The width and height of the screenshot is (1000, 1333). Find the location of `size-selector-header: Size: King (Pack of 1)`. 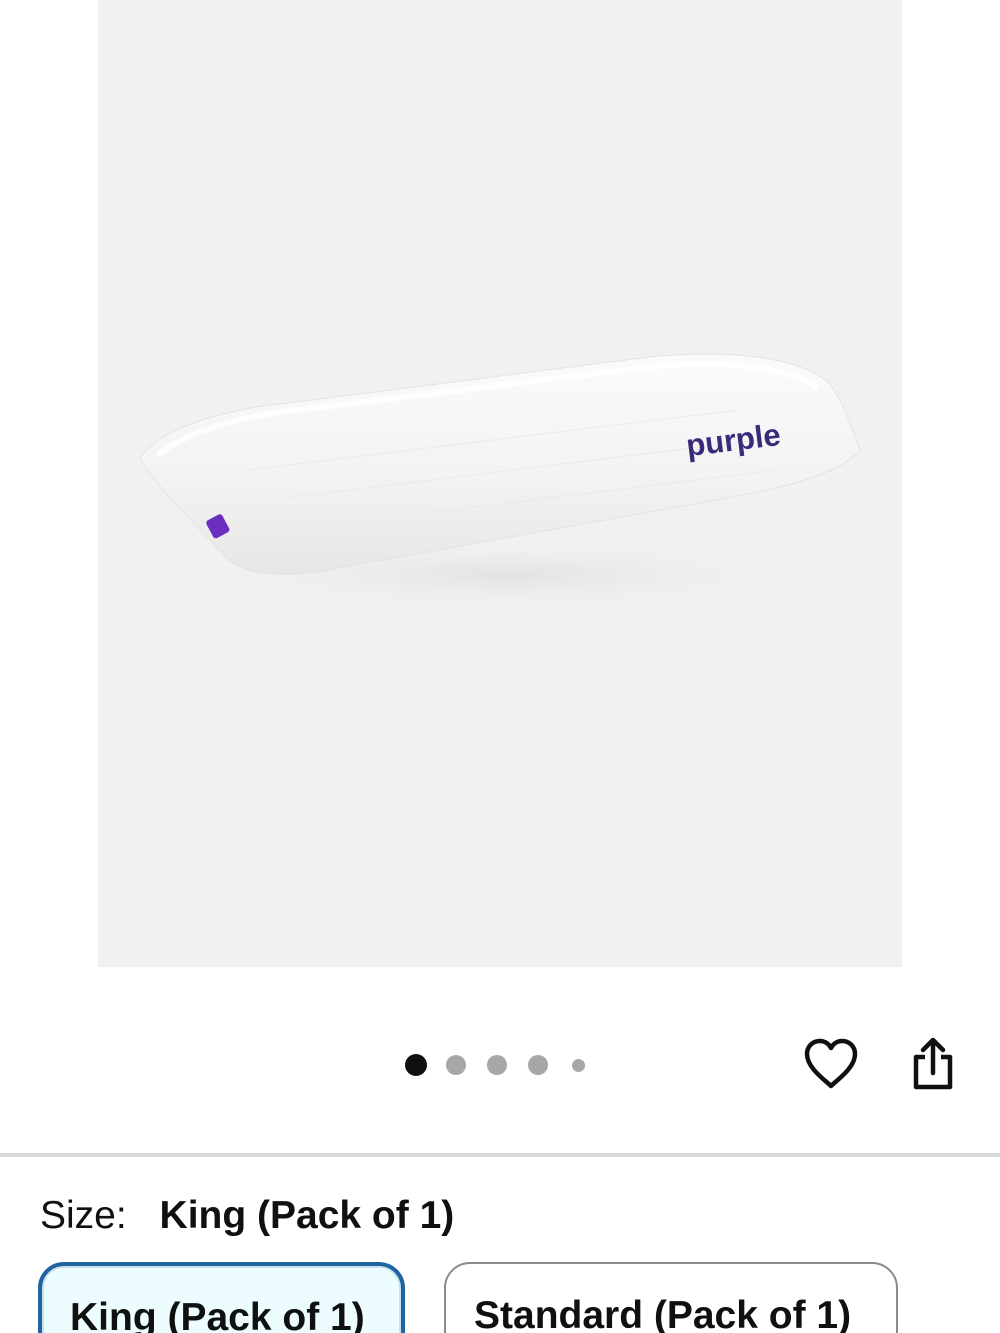

size-selector-header: Size: King (Pack of 1) is located at coordinates (247, 1216).